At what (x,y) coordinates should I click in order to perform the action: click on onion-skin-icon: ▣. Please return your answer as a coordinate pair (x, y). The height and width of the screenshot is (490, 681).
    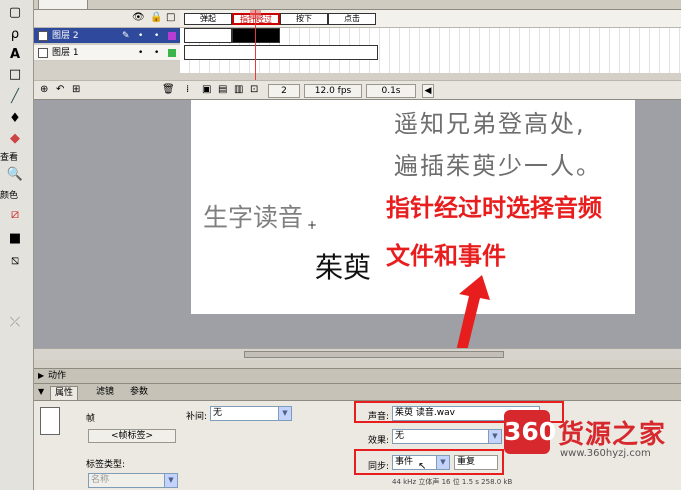
    Looking at the image, I should click on (206, 89).